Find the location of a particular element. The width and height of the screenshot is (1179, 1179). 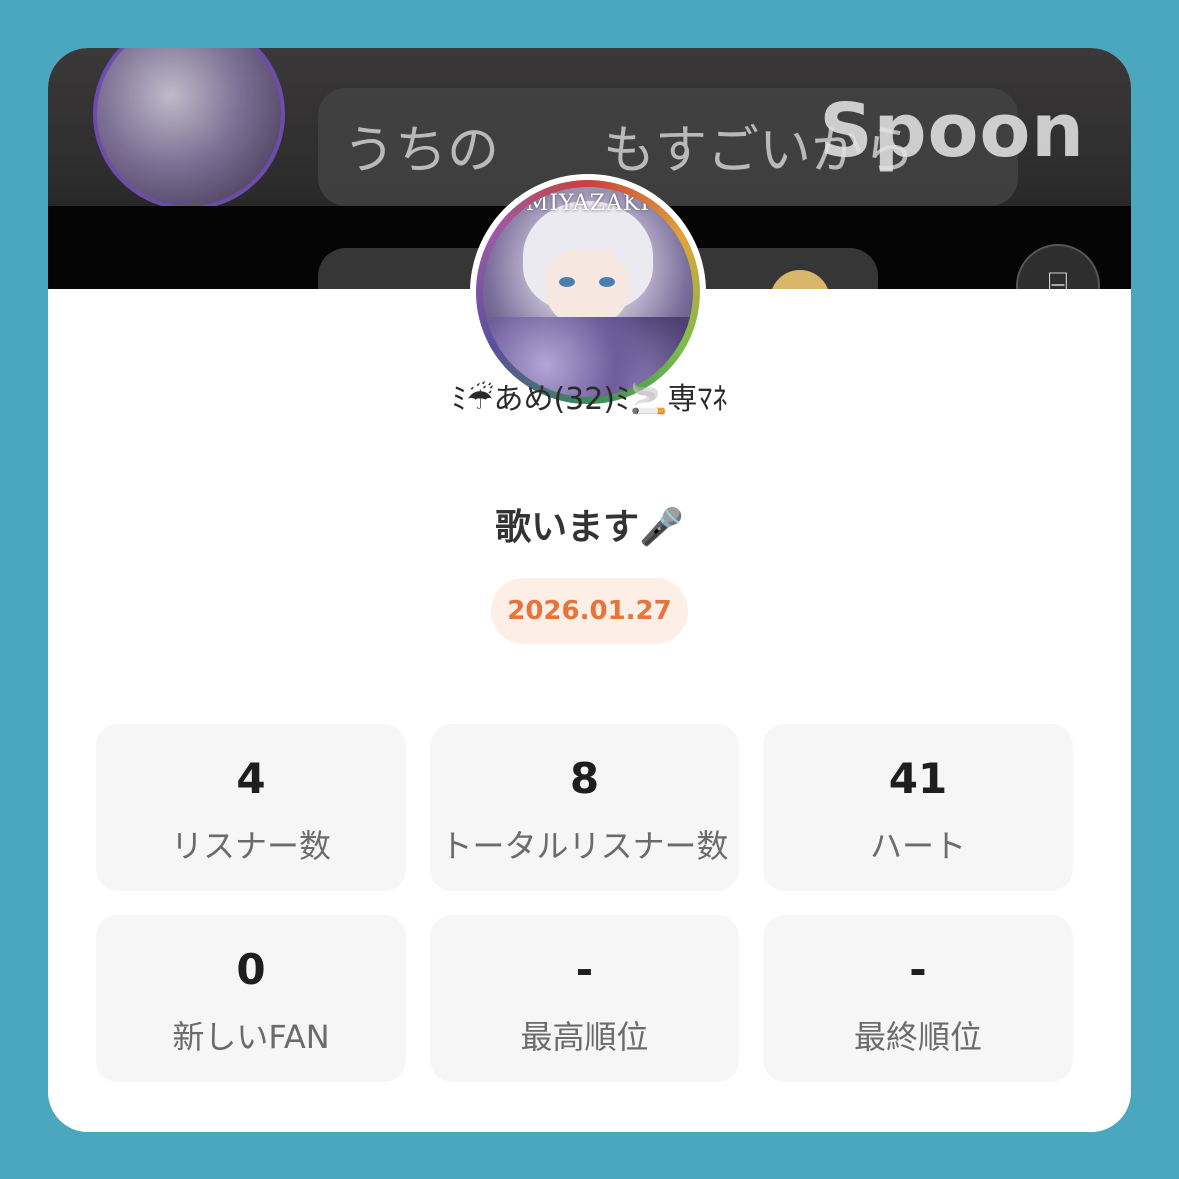

avatar-ring: MIYAZAKI is located at coordinates (588, 292).